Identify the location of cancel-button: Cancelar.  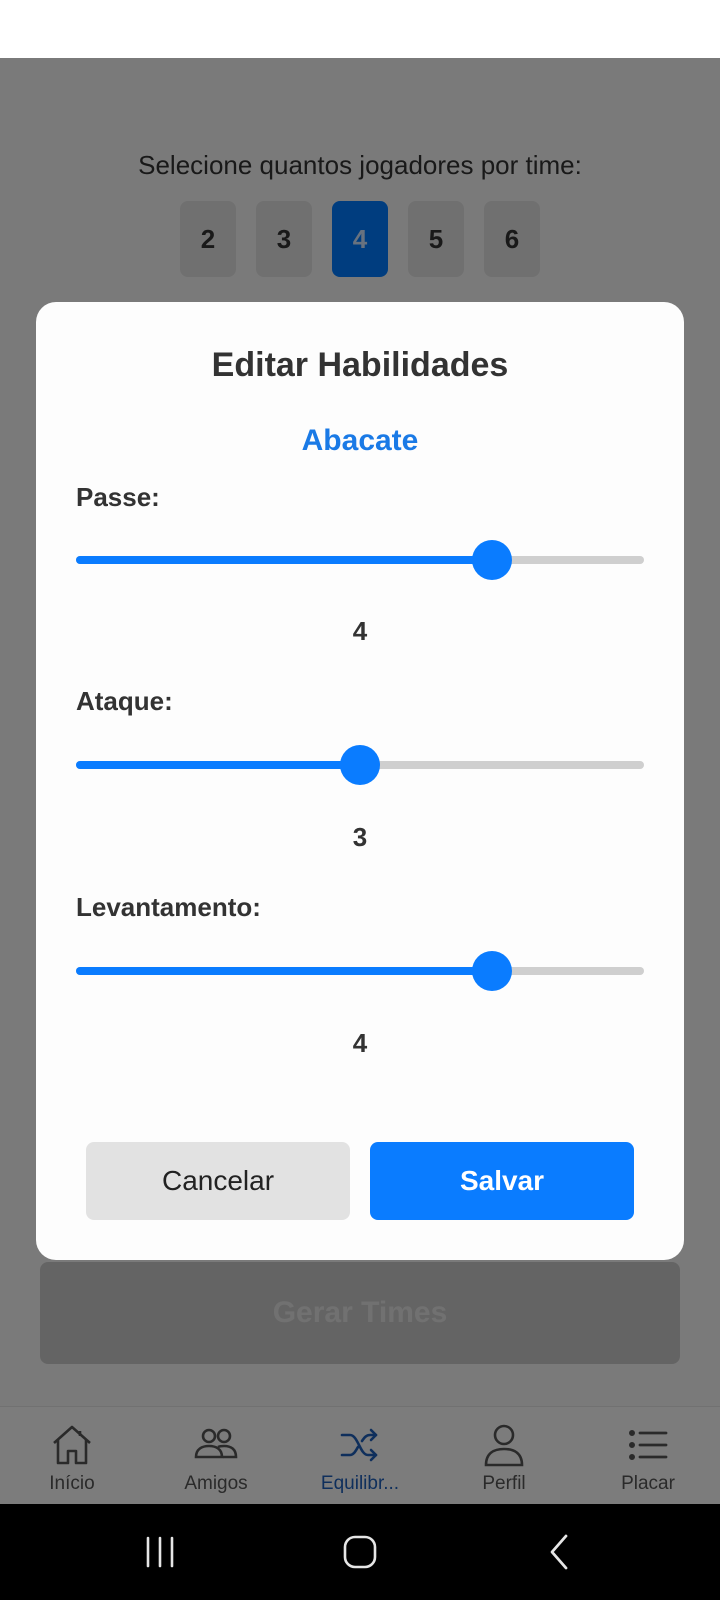
(218, 1181).